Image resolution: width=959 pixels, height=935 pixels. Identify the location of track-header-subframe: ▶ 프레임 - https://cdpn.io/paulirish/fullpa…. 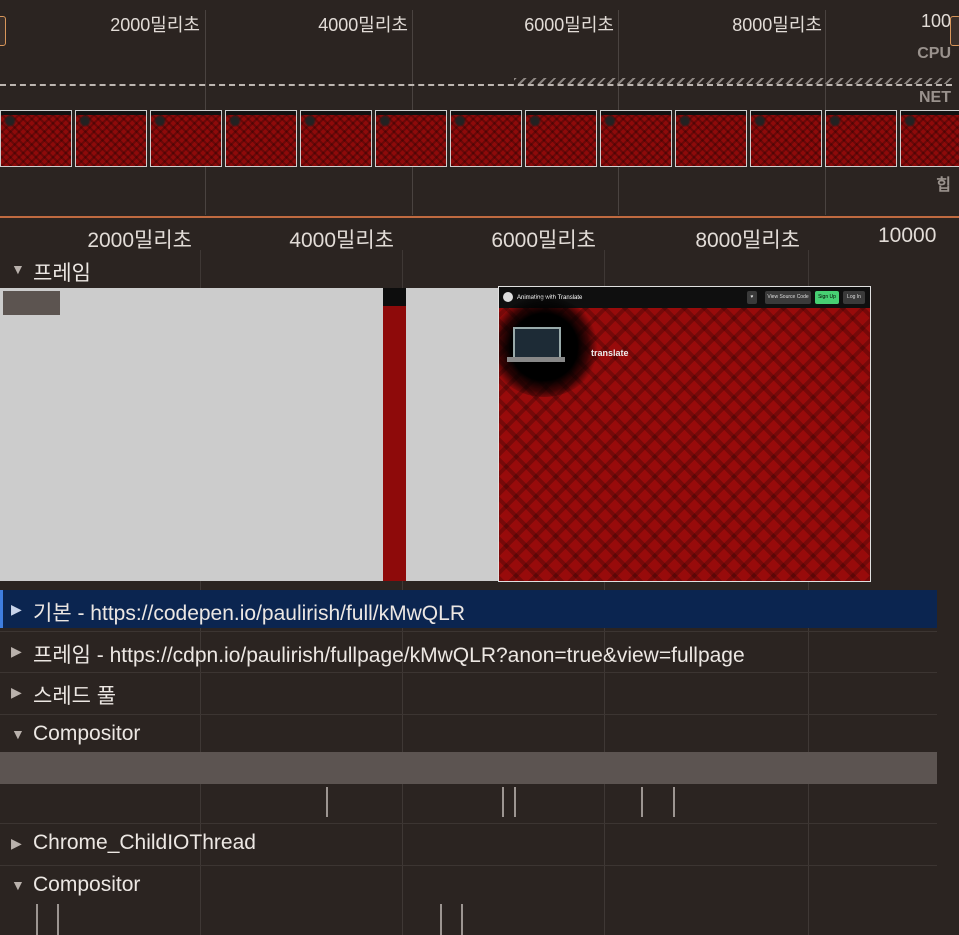
(468, 650).